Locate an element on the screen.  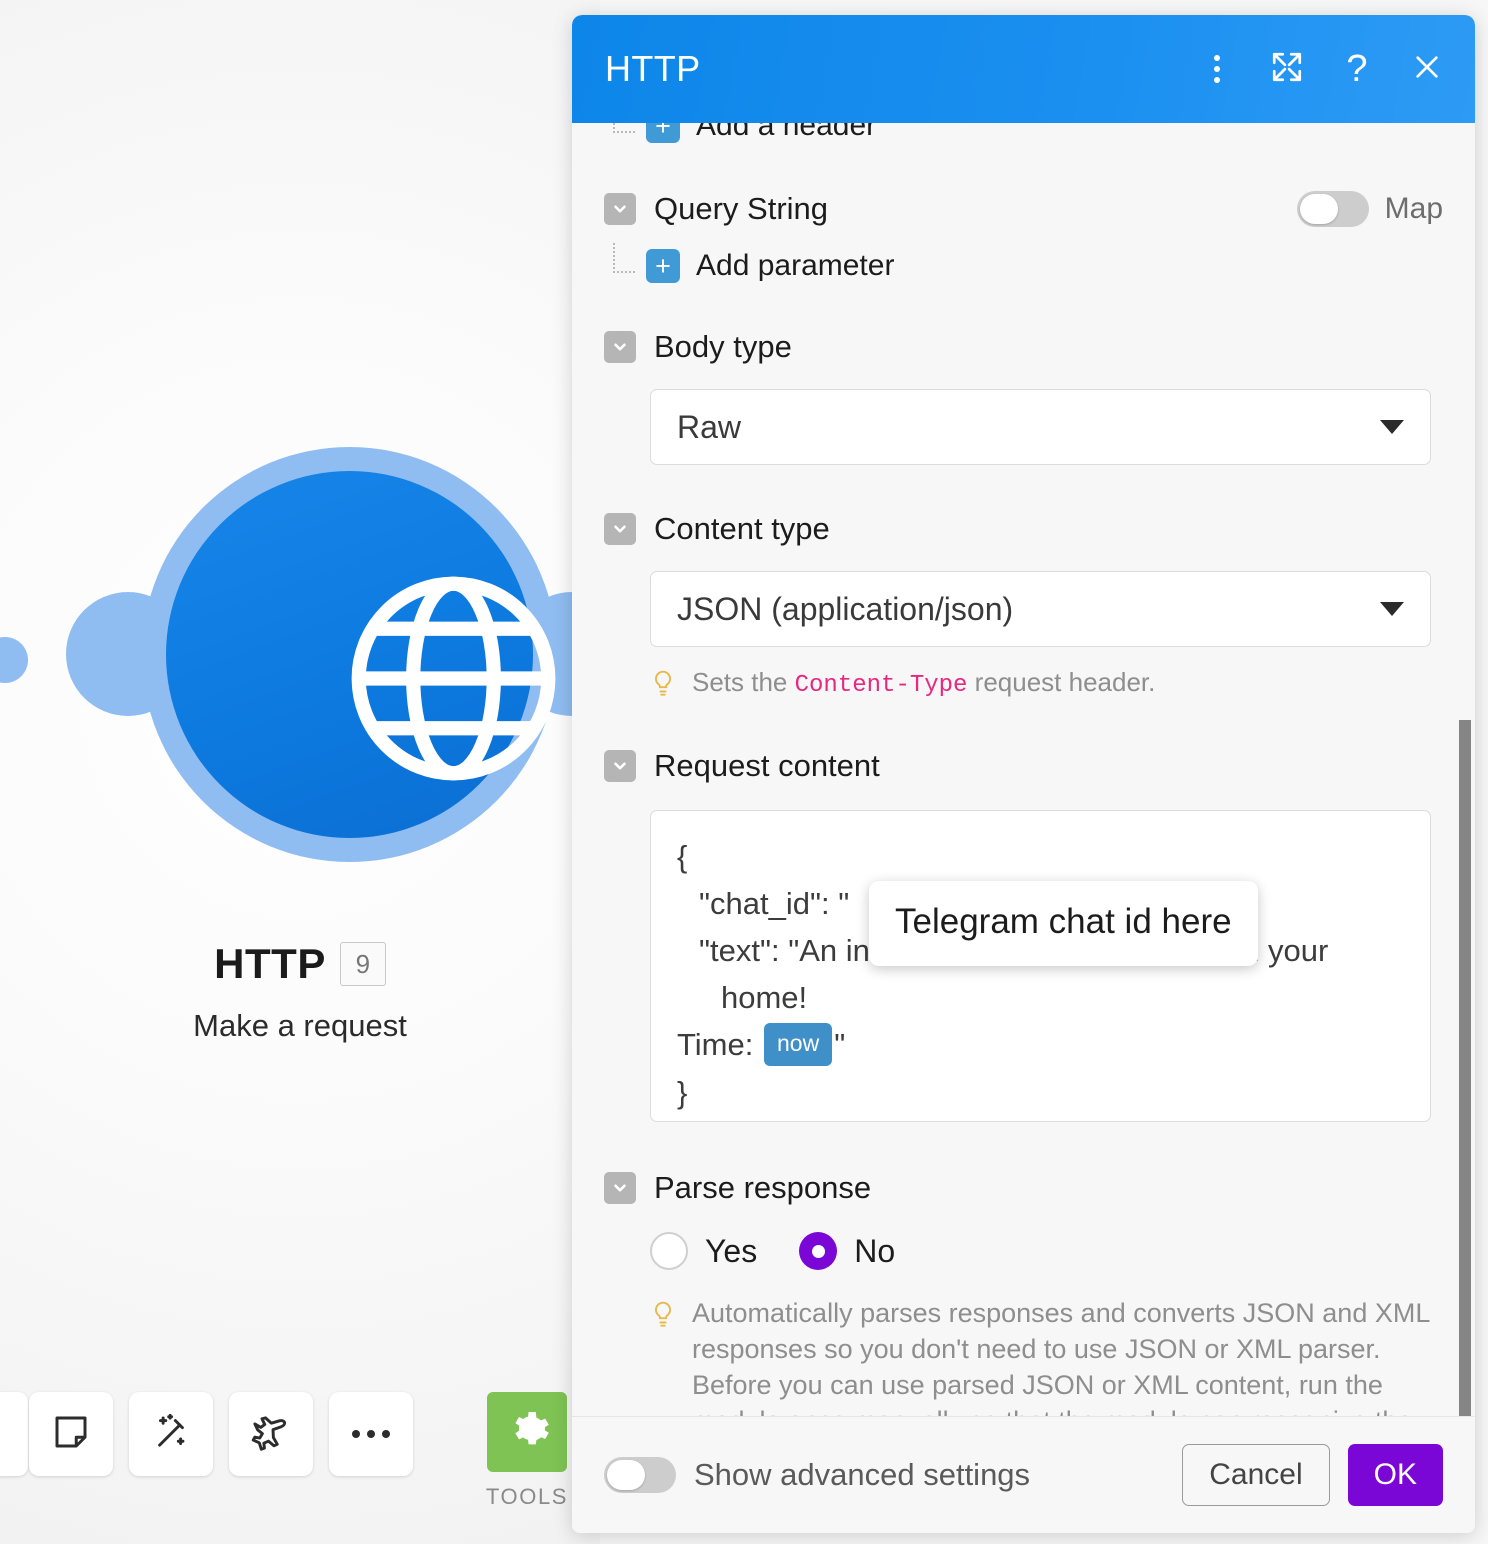
sticky-note-icon is located at coordinates (71, 1434).